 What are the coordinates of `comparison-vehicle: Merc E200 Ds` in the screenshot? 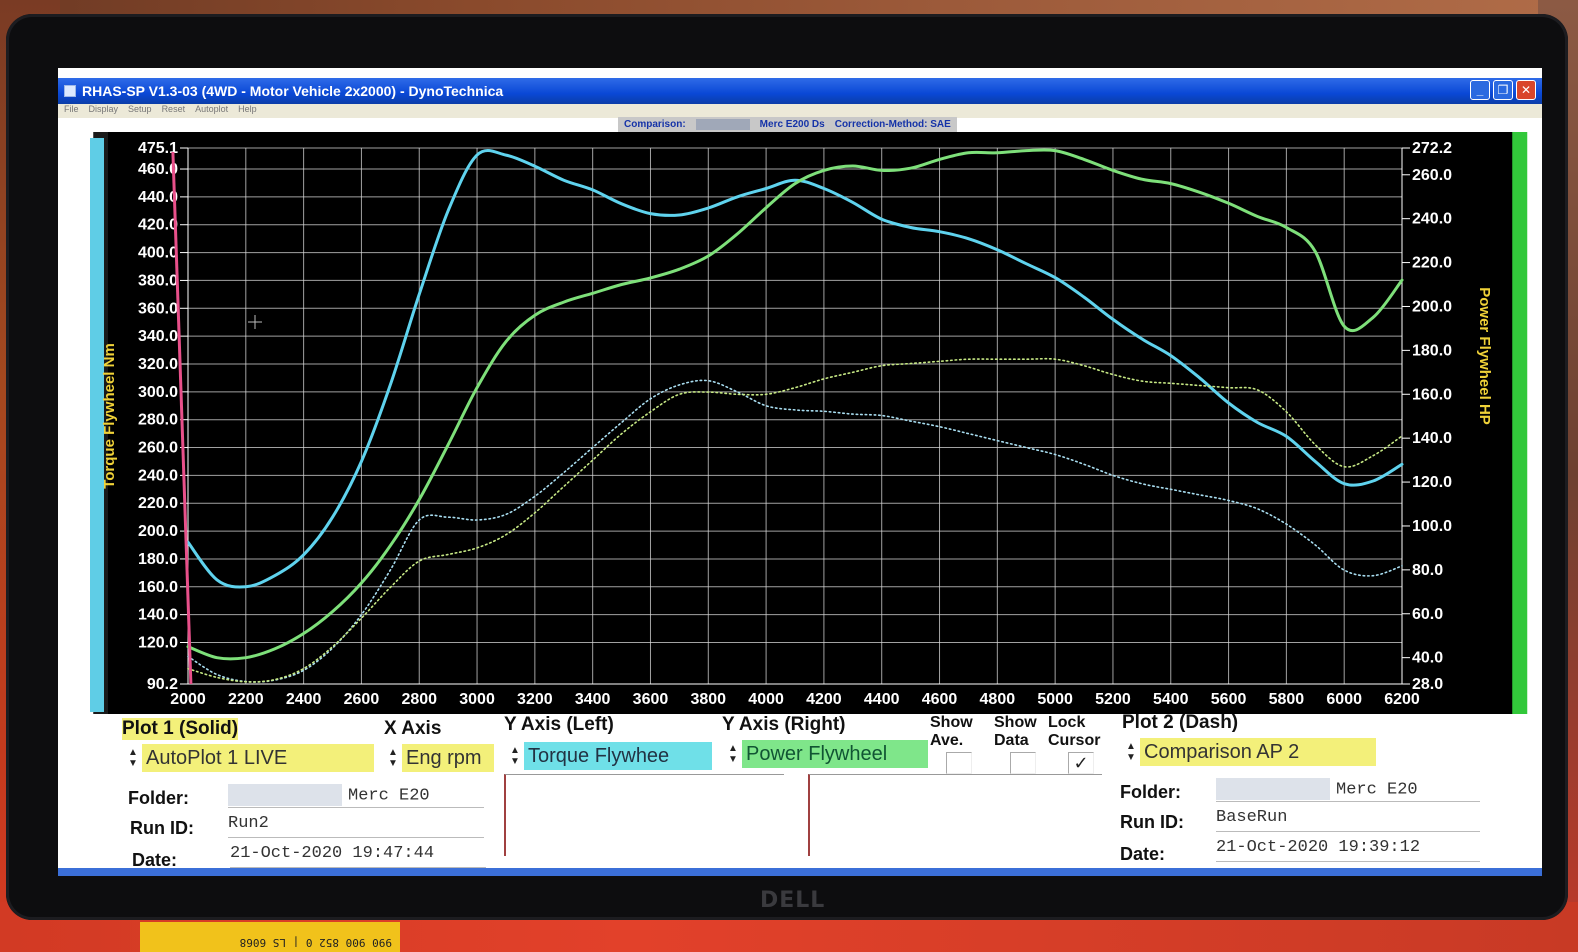 It's located at (792, 124).